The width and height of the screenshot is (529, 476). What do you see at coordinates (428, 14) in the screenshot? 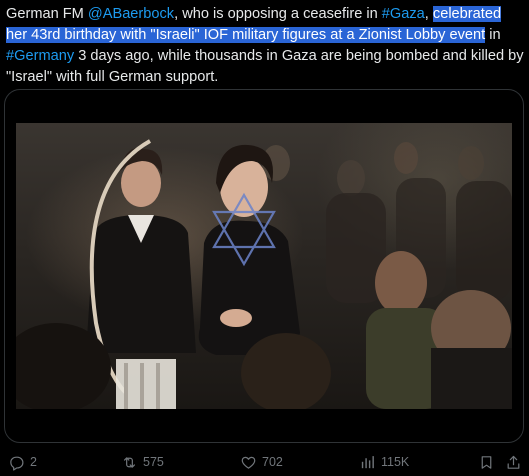
I see `text-segment: ,` at bounding box center [428, 14].